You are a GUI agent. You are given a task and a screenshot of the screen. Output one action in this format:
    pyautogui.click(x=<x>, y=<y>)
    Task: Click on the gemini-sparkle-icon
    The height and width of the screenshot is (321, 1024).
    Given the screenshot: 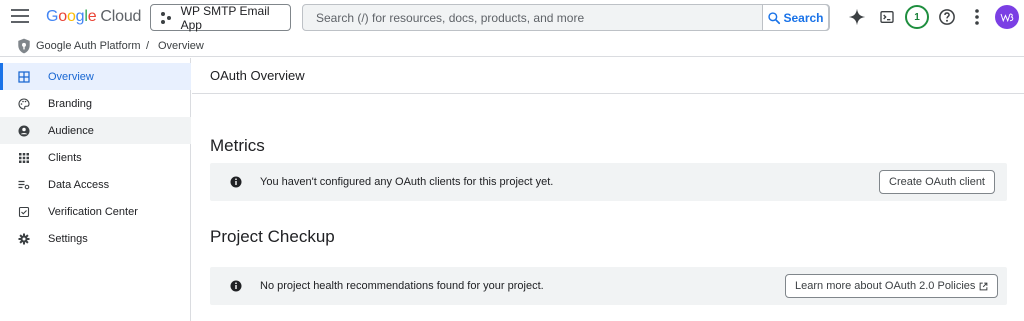 What is the action you would take?
    pyautogui.click(x=857, y=17)
    